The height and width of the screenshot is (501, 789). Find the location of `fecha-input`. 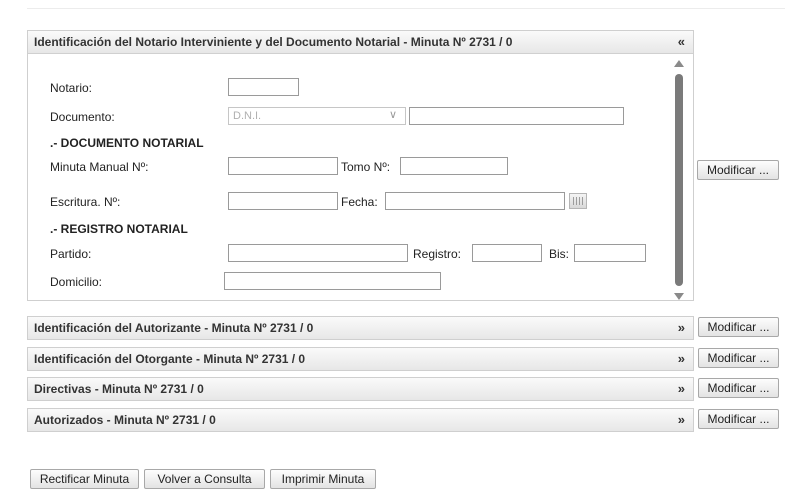

fecha-input is located at coordinates (475, 201).